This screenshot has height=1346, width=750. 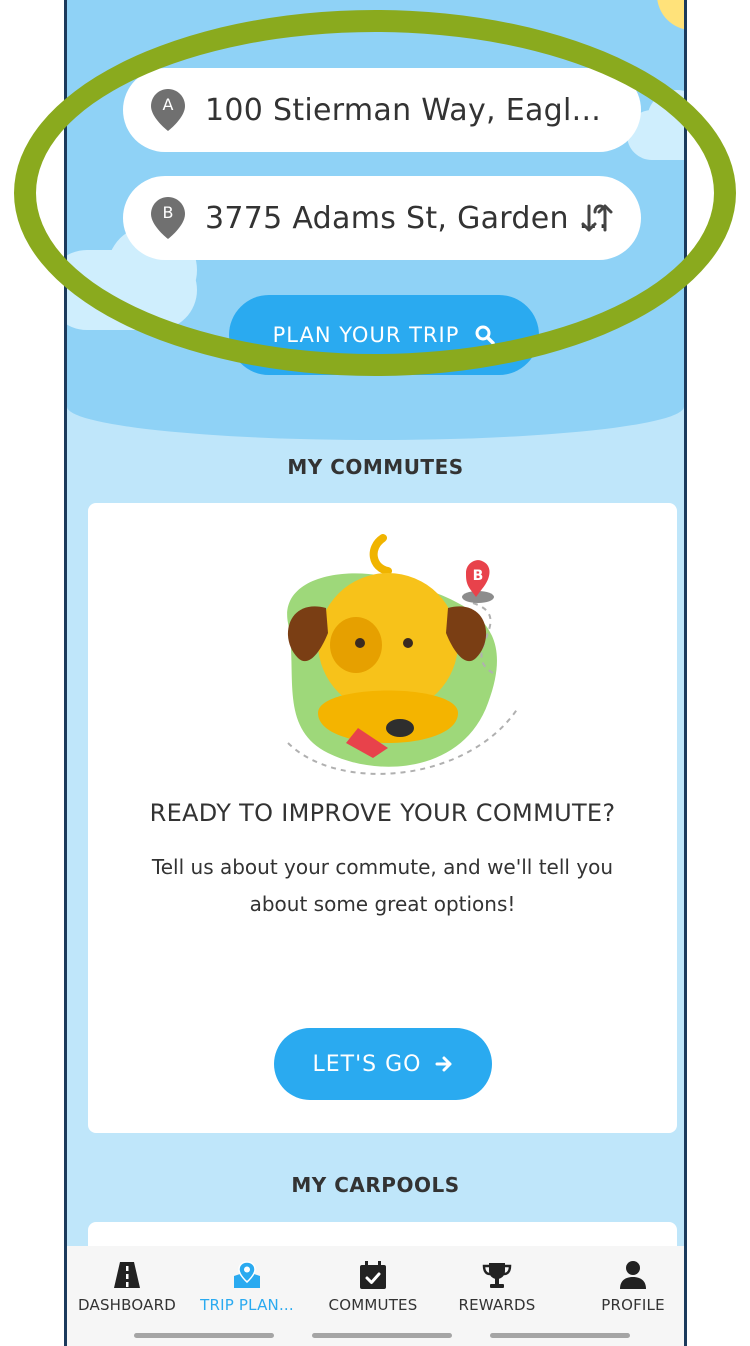 I want to click on tab-profile: PROFILE, so click(x=628, y=1295).